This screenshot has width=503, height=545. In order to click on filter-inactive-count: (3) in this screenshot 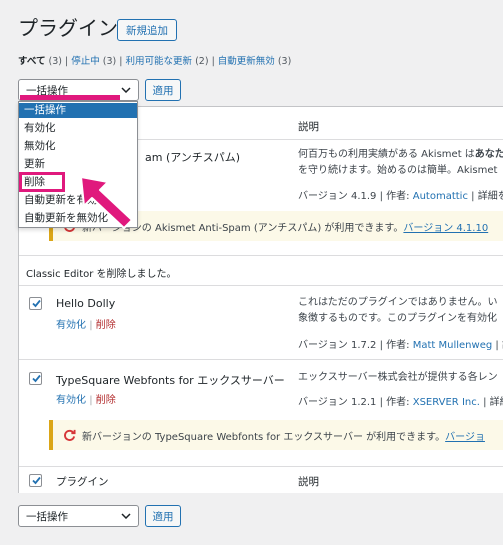, I will do `click(109, 61)`.